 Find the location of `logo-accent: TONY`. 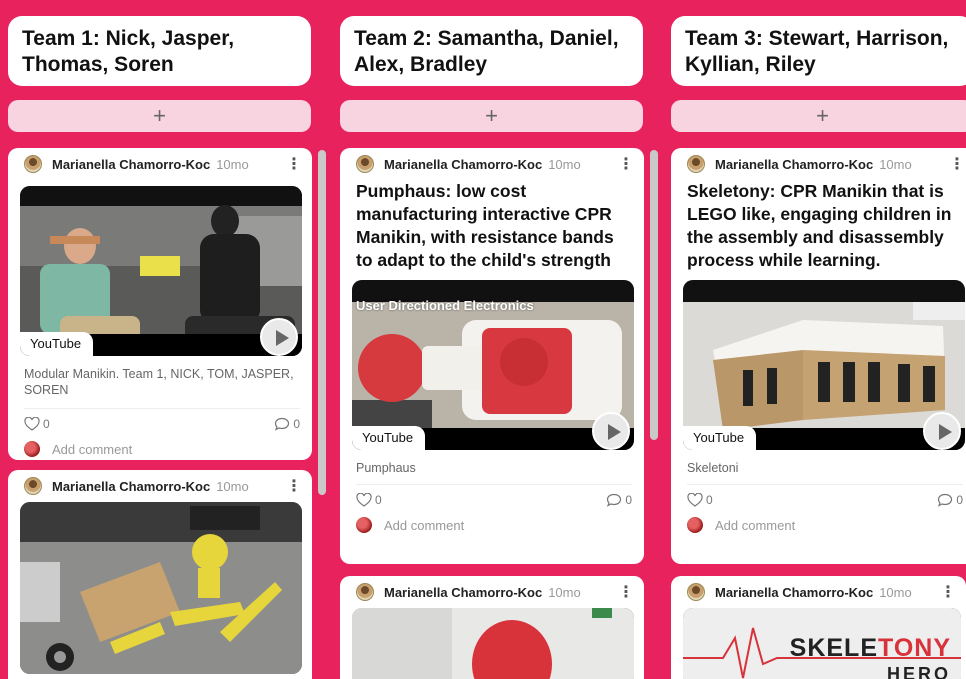

logo-accent: TONY is located at coordinates (914, 648).